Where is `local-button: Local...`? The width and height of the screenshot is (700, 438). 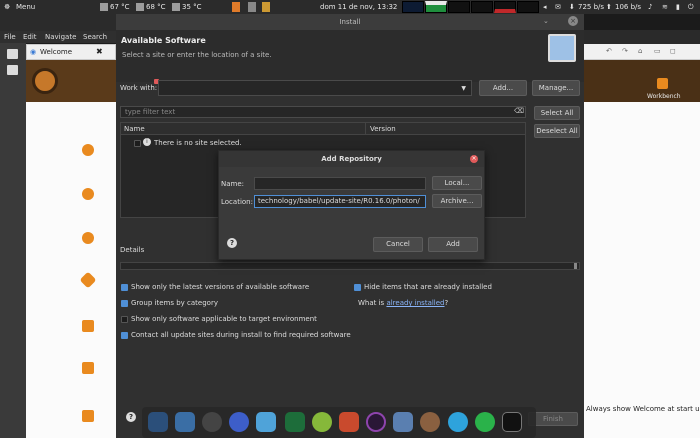
local-button: Local... is located at coordinates (457, 183).